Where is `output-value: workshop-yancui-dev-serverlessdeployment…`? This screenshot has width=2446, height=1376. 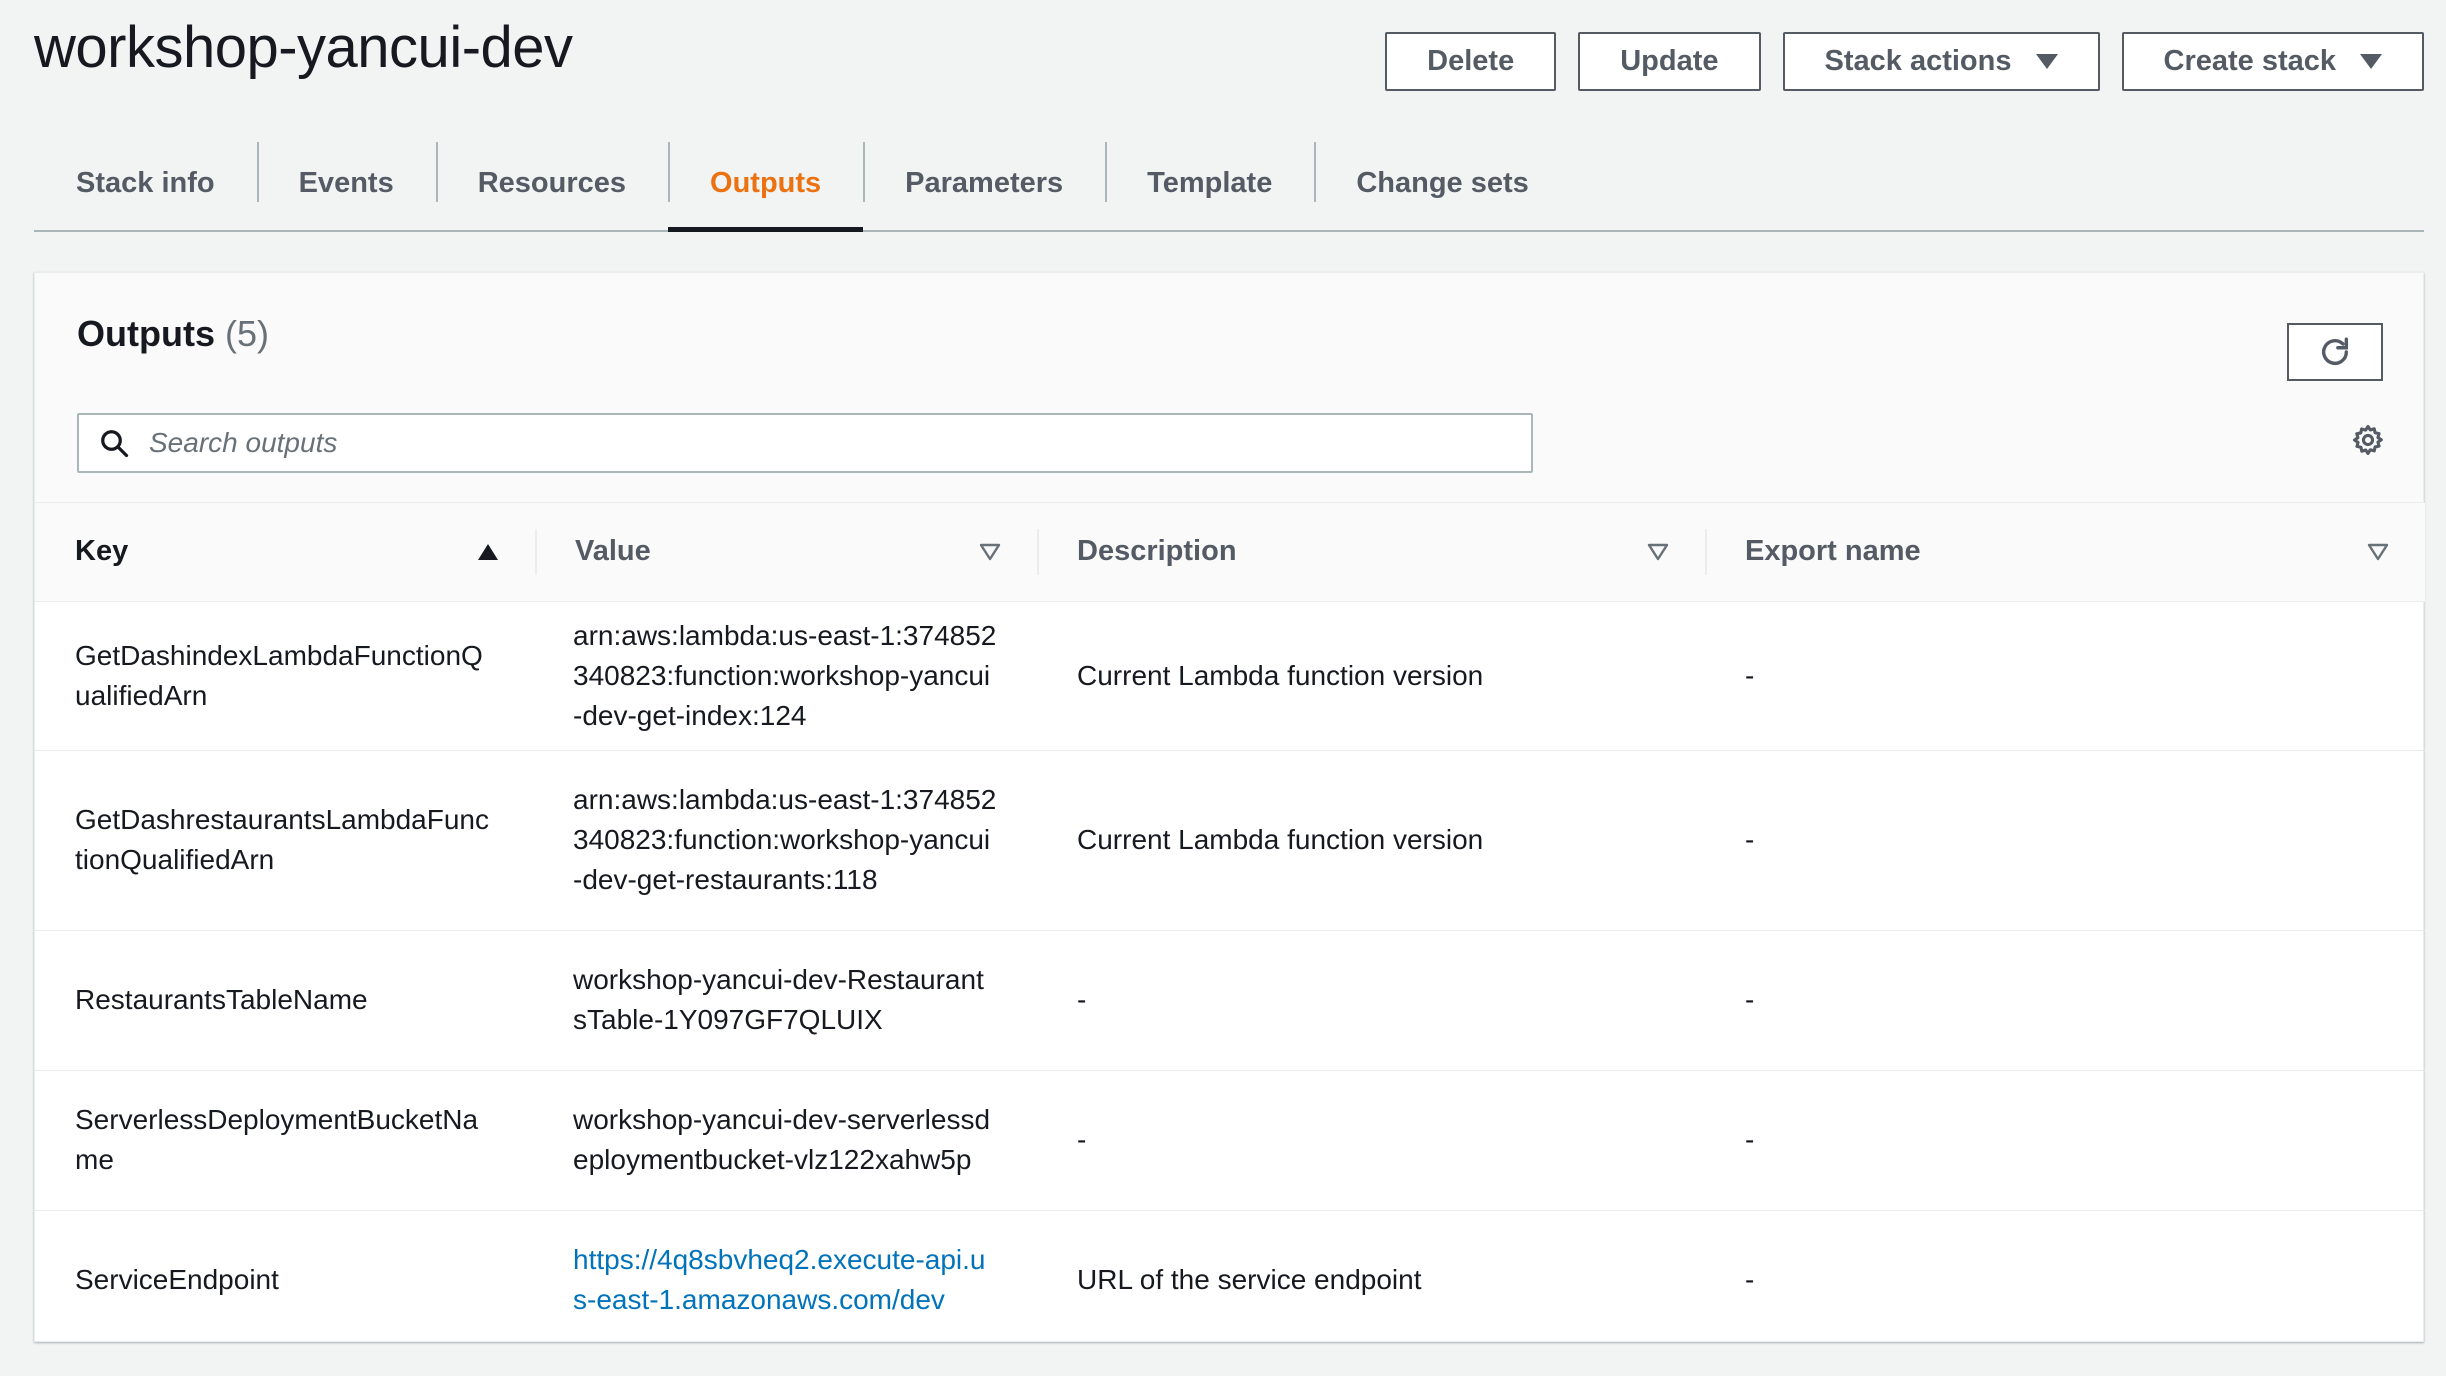 output-value: workshop-yancui-dev-serverlessdeployment… is located at coordinates (786, 1140).